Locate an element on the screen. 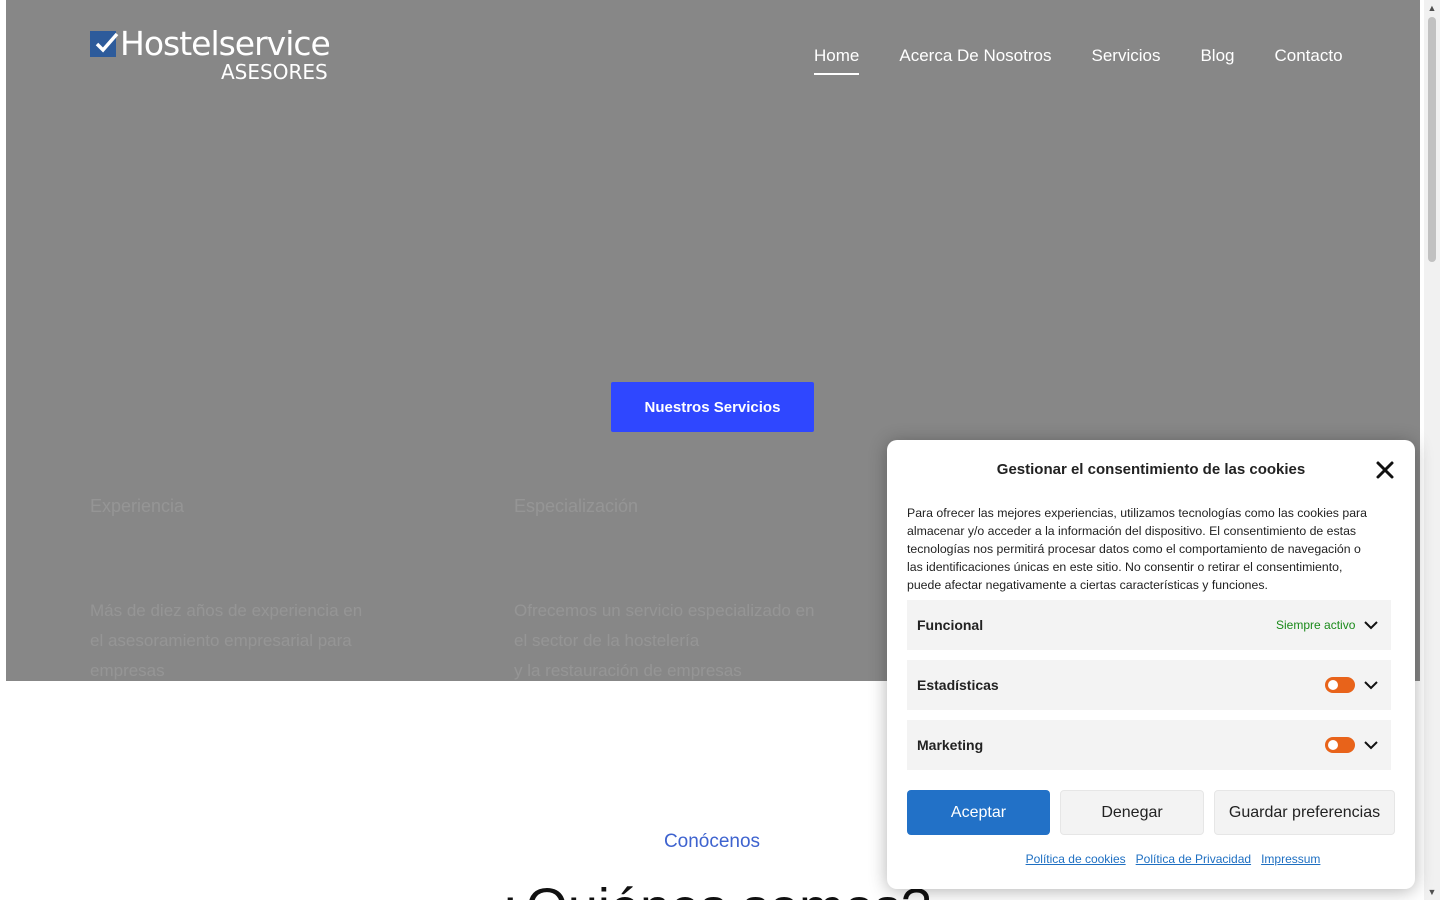 This screenshot has width=1440, height=900. faded-text-line: empresas is located at coordinates (127, 670).